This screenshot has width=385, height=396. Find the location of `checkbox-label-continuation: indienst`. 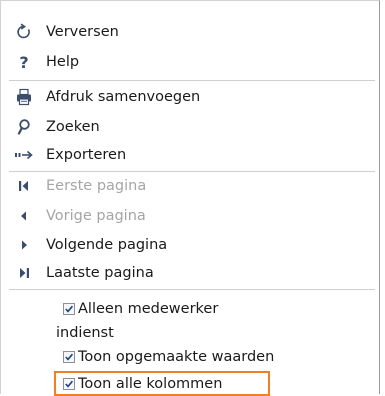

checkbox-label-continuation: indienst is located at coordinates (85, 333).